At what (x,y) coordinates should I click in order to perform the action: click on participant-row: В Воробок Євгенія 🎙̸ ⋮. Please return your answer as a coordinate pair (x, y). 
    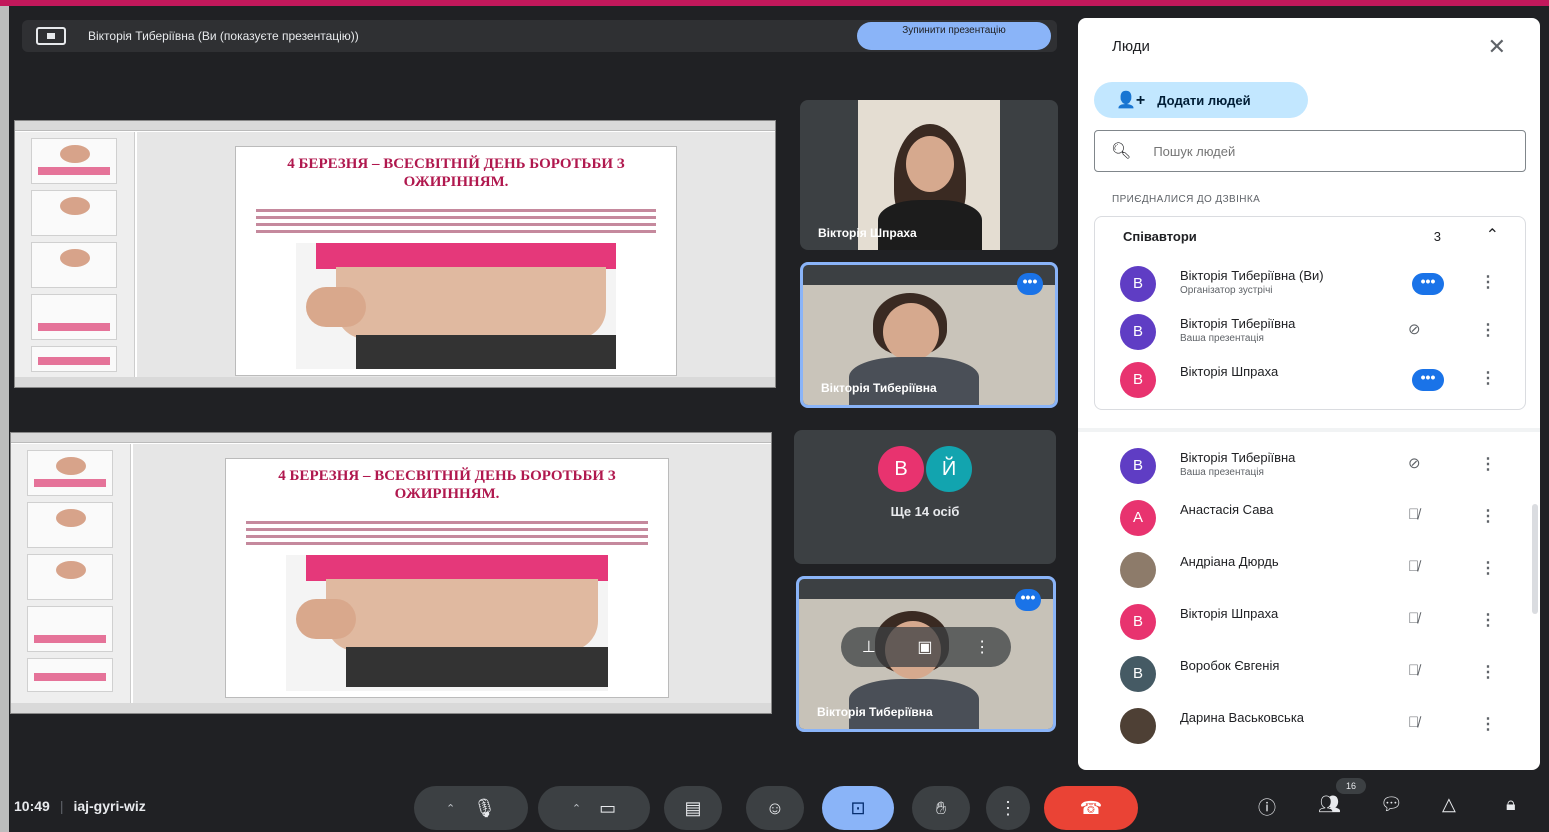
    Looking at the image, I should click on (1309, 674).